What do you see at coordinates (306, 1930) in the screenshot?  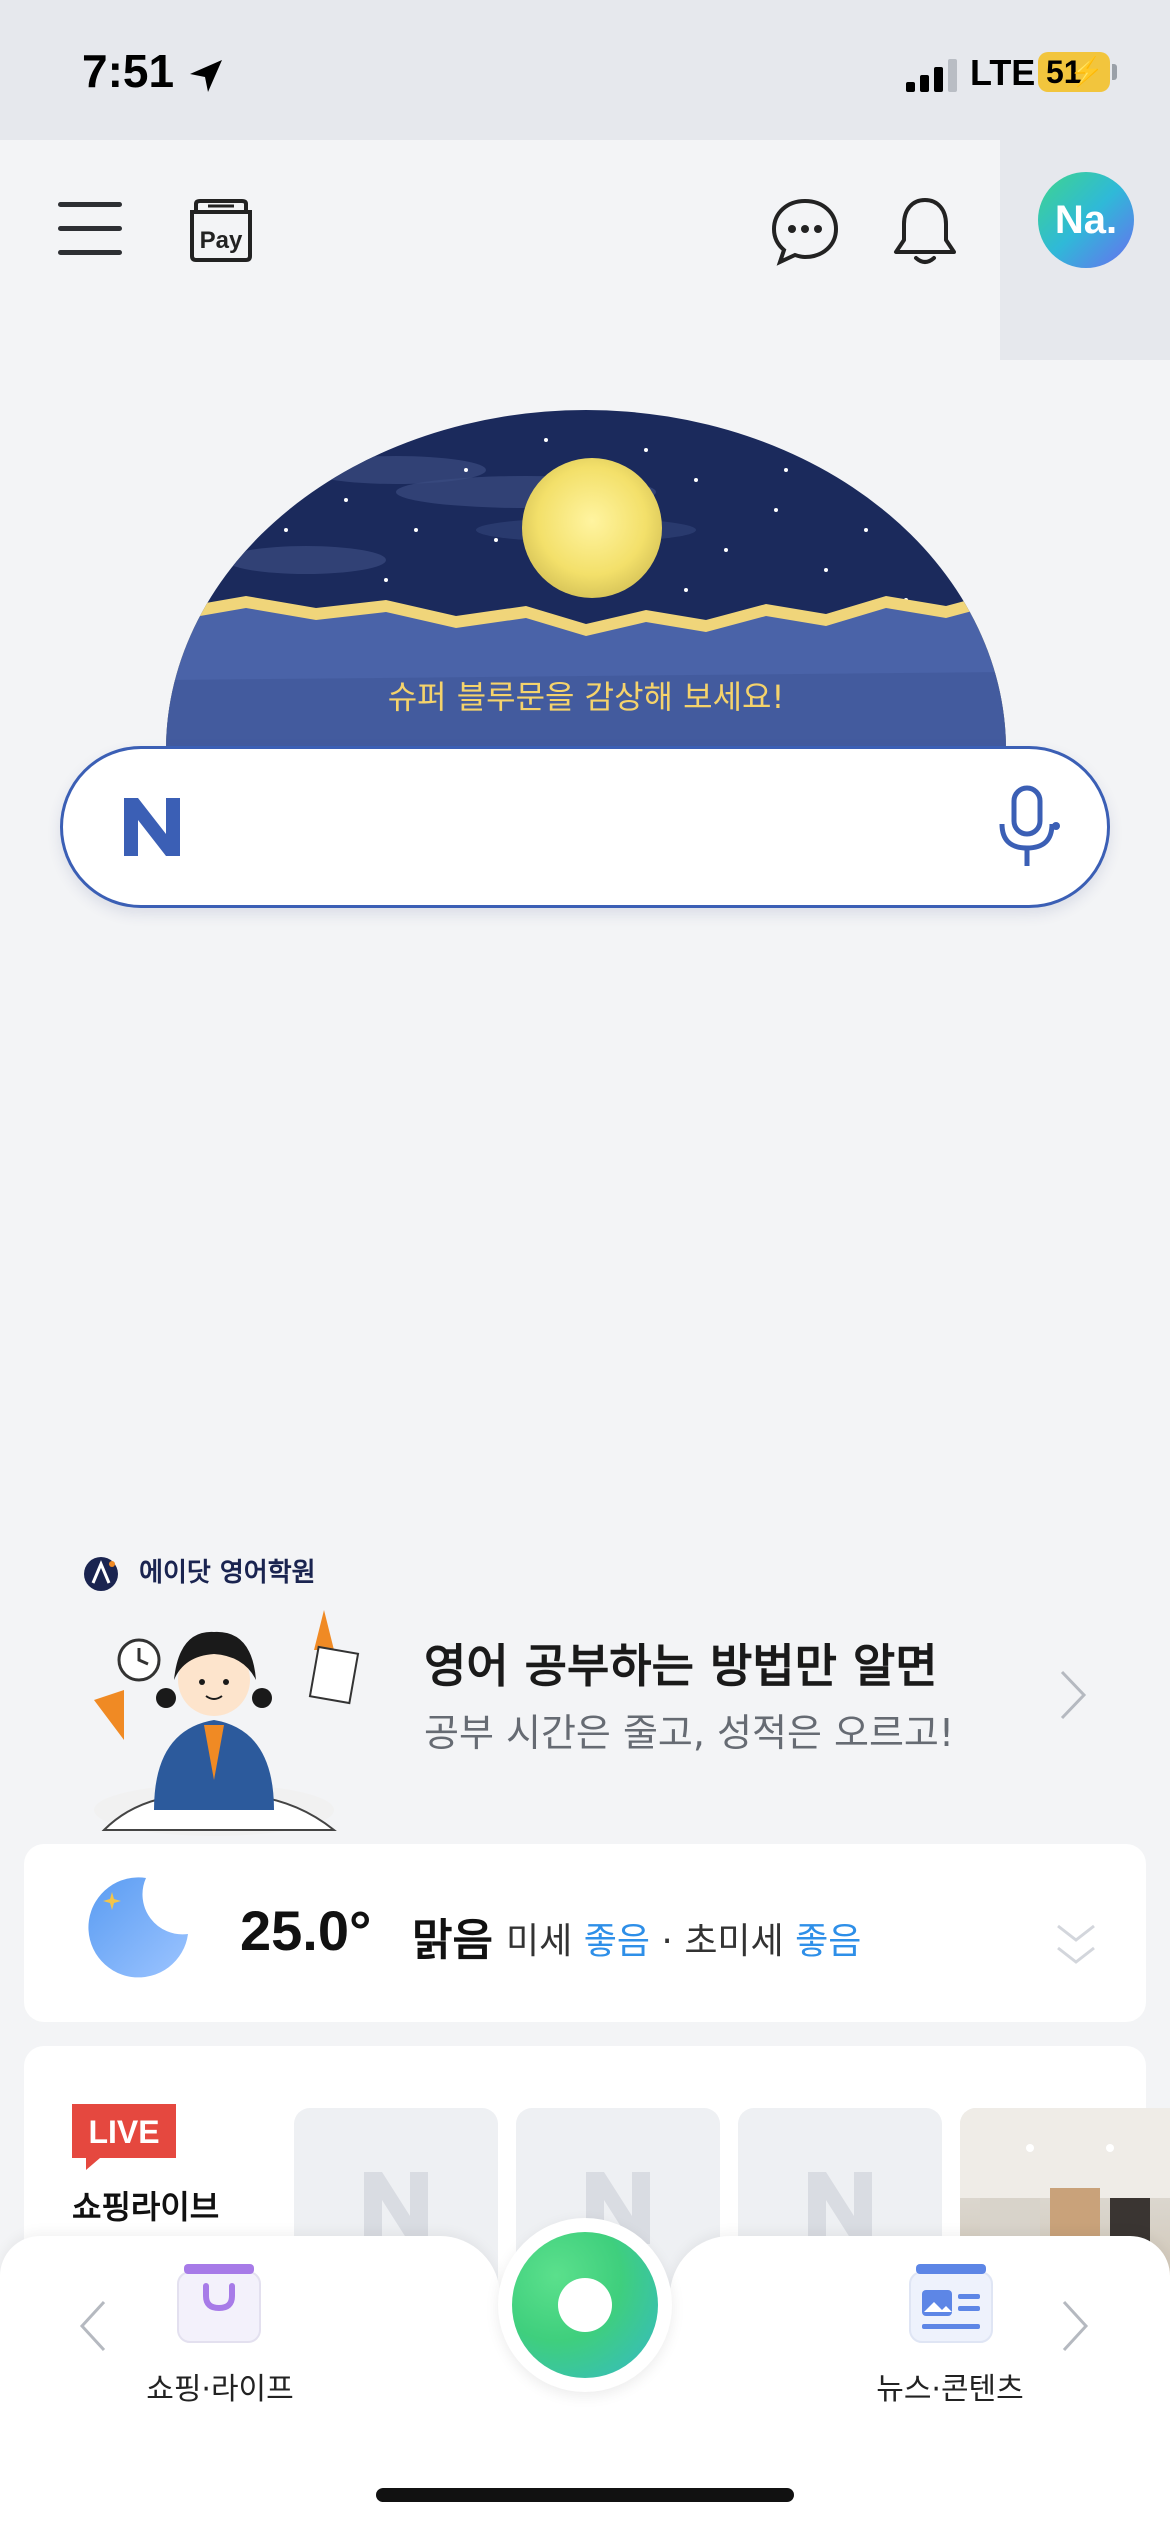 I see `weather-temperature: 25.0°` at bounding box center [306, 1930].